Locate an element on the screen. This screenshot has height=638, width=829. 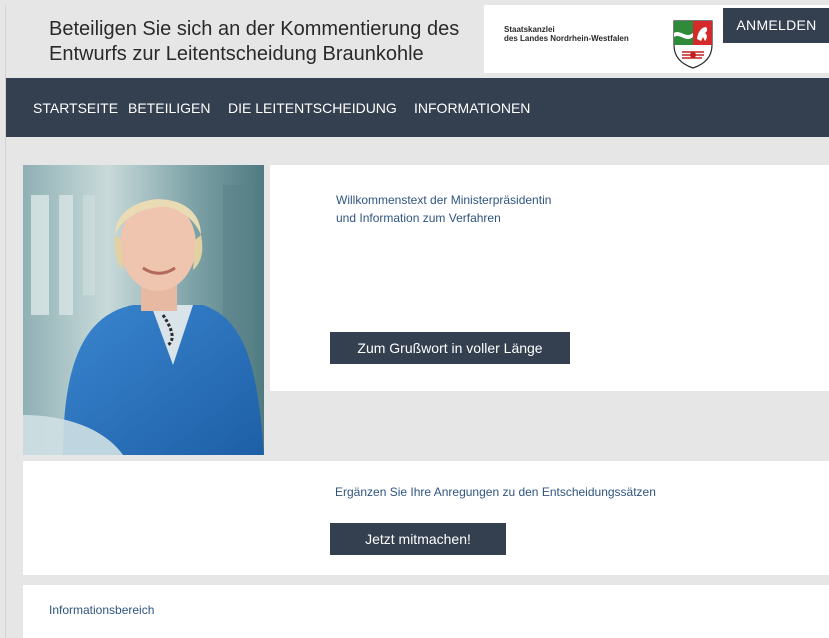
site-title-line-2: Entwurfs zur Leitentscheidung Braunkohle is located at coordinates (236, 54).